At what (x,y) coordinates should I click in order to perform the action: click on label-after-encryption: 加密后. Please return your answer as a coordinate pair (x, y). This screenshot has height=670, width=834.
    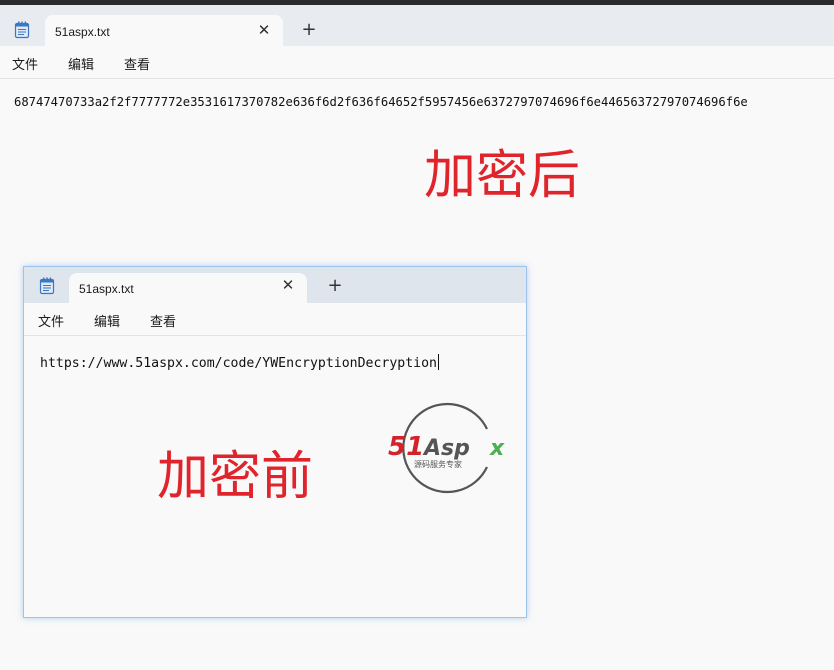
    Looking at the image, I should click on (502, 176).